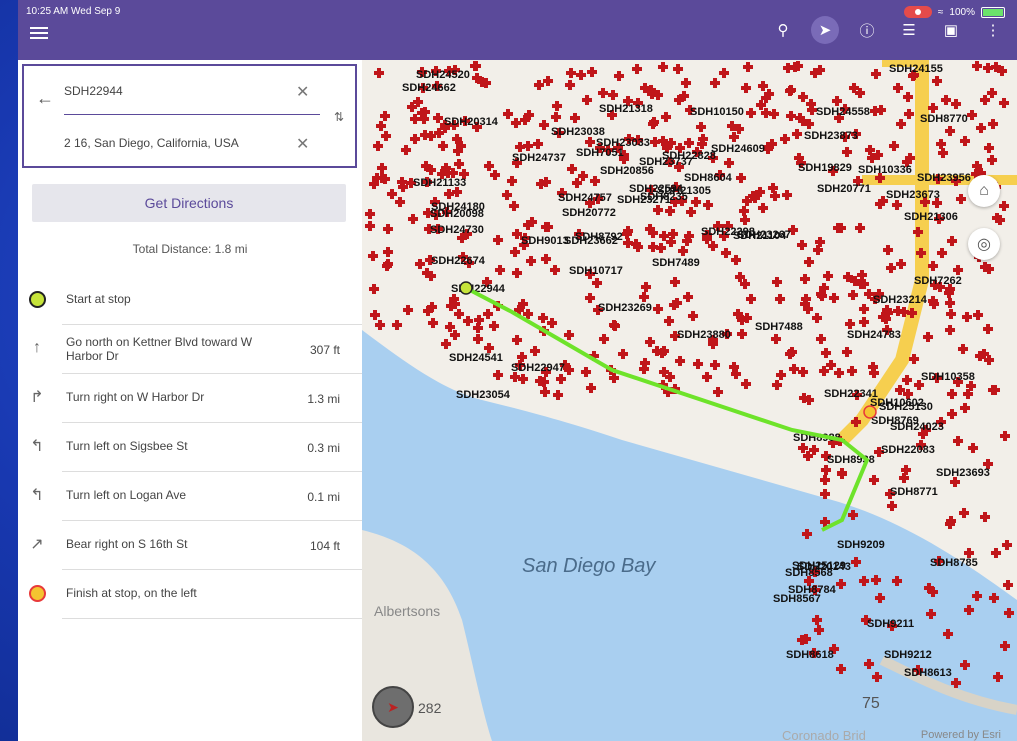  What do you see at coordinates (824, 734) in the screenshot?
I see `place-label: Coronado Brid` at bounding box center [824, 734].